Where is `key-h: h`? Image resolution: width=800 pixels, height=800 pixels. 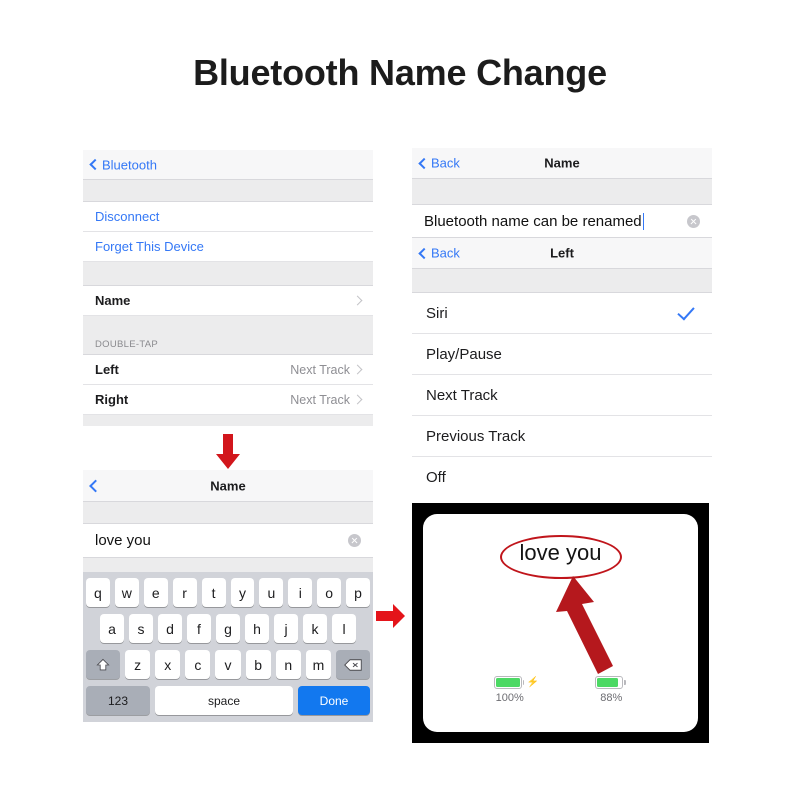
key-h: h is located at coordinates (257, 628).